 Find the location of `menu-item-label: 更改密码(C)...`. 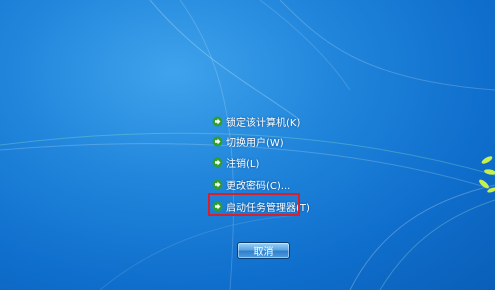

menu-item-label: 更改密码(C)... is located at coordinates (258, 186).